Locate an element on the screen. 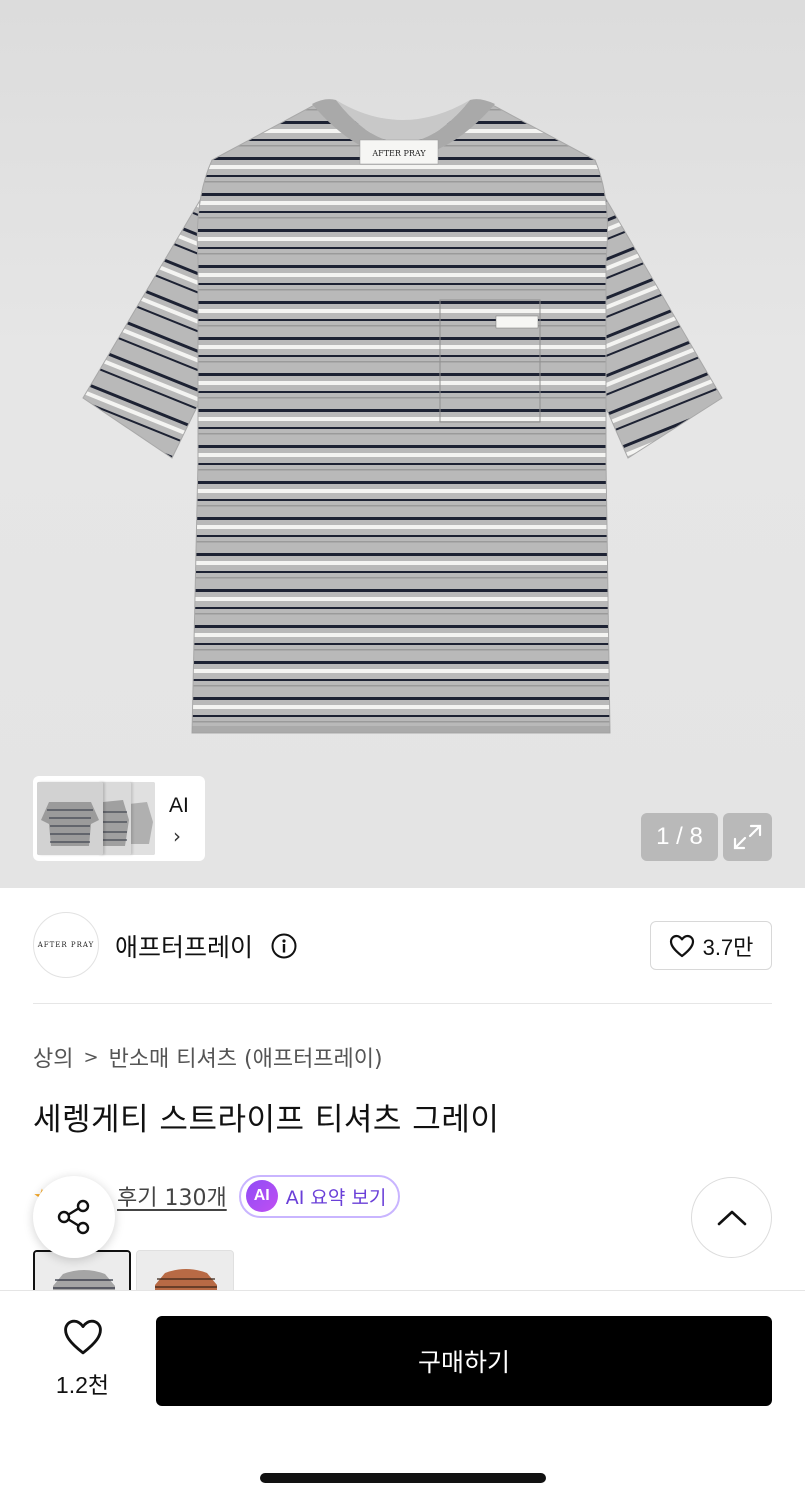 The image size is (805, 1500). ai-thumbnail-label: AI is located at coordinates (179, 805).